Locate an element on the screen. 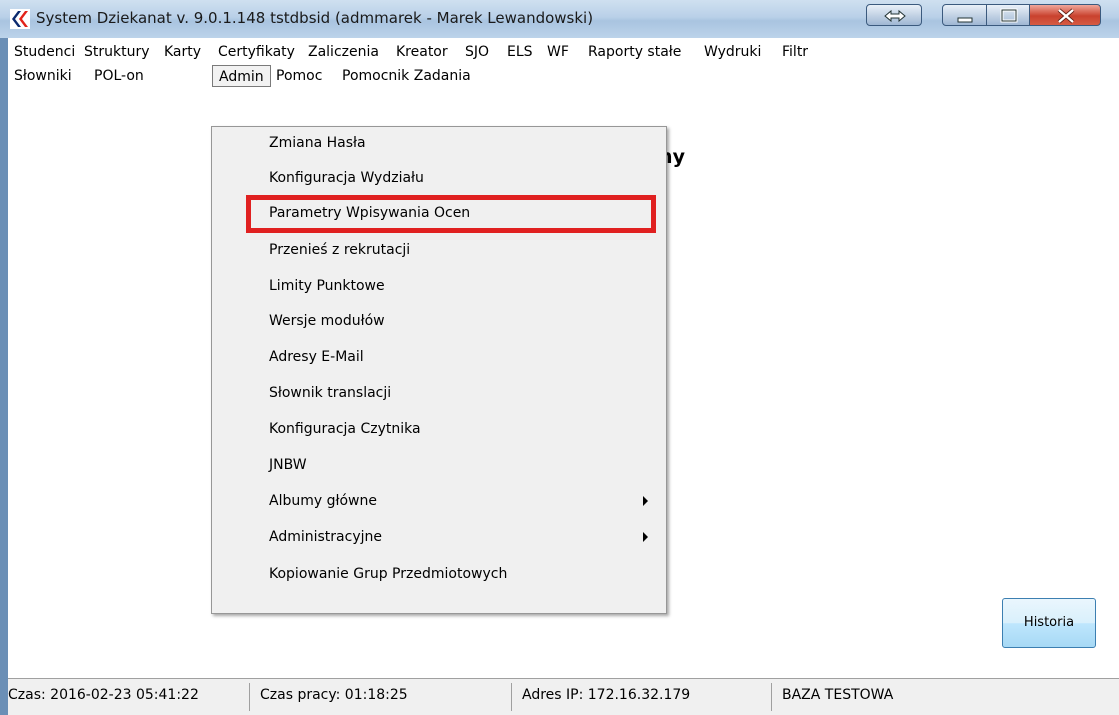 Image resolution: width=1119 pixels, height=715 pixels. maximize-icon is located at coordinates (1009, 15).